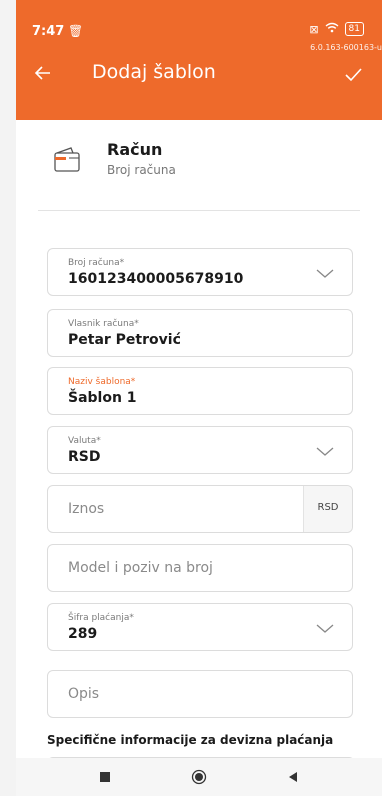 The image size is (382, 796). What do you see at coordinates (200, 627) in the screenshot?
I see `payment-code-select: Šifra plaćanja* 289` at bounding box center [200, 627].